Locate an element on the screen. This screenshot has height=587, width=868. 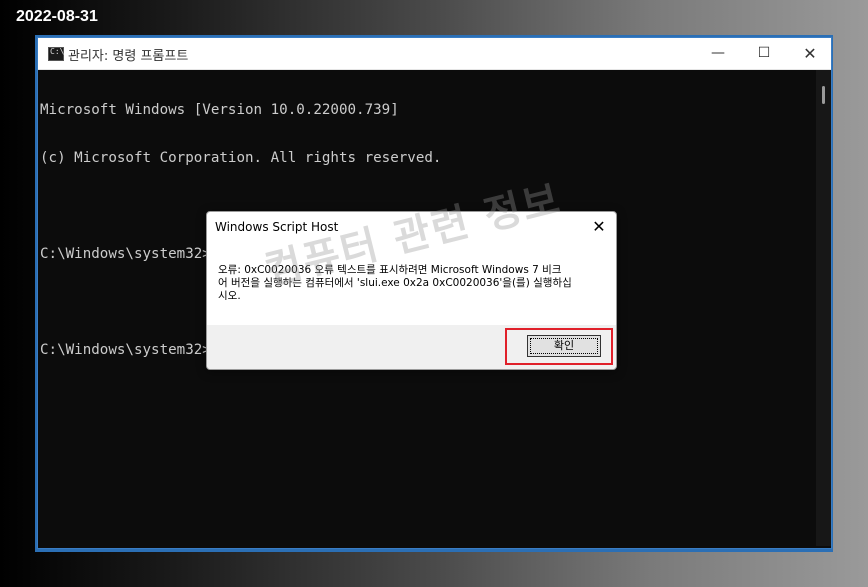
close-button: ✕ is located at coordinates (810, 53).